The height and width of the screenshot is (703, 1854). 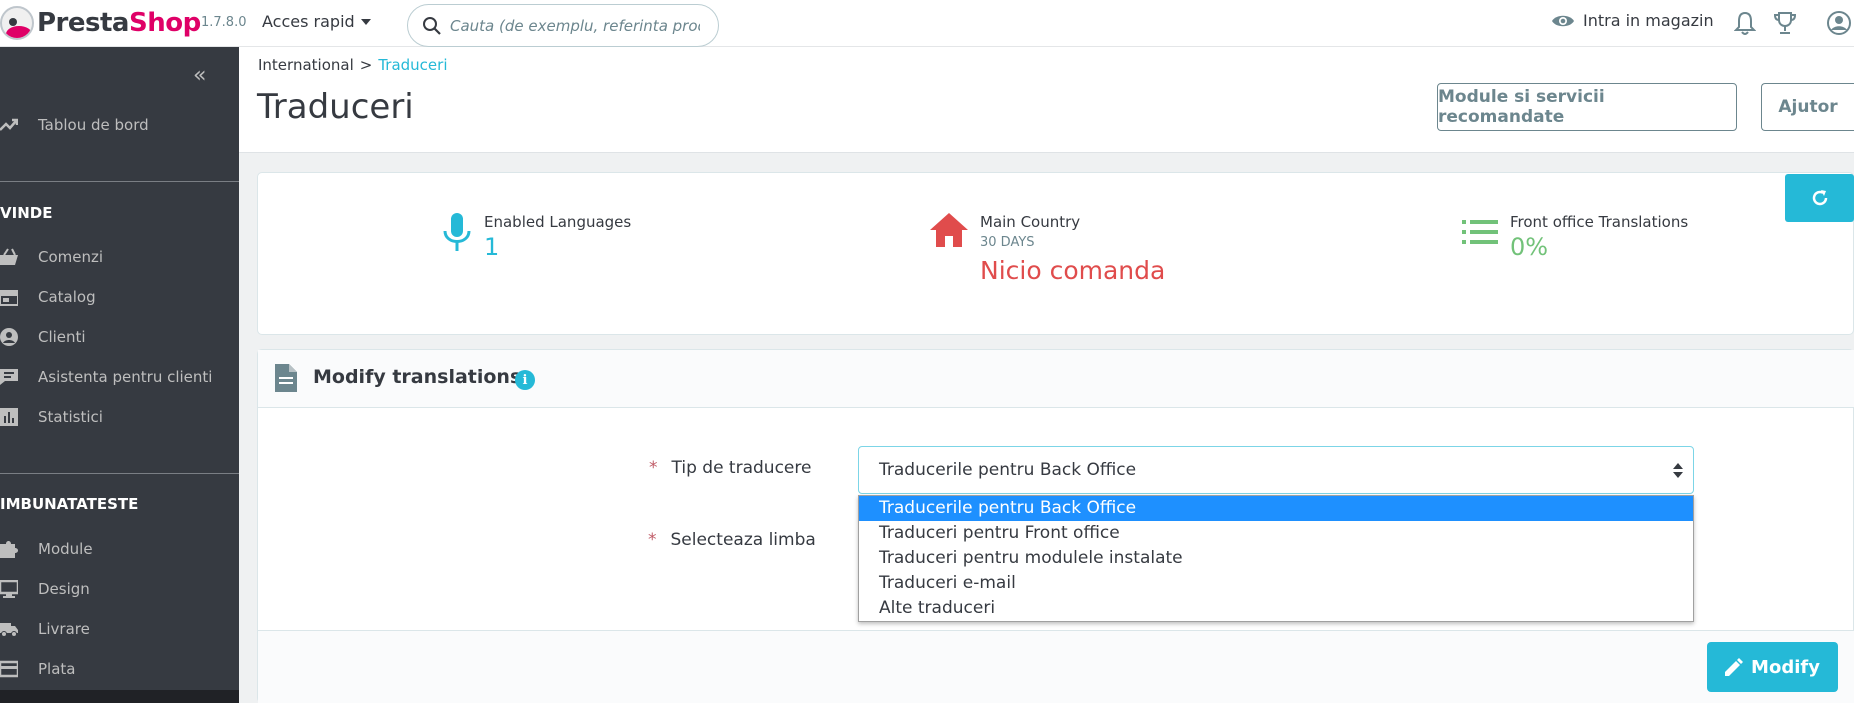 What do you see at coordinates (1056, 379) in the screenshot?
I see `panel-header: Modify translations i` at bounding box center [1056, 379].